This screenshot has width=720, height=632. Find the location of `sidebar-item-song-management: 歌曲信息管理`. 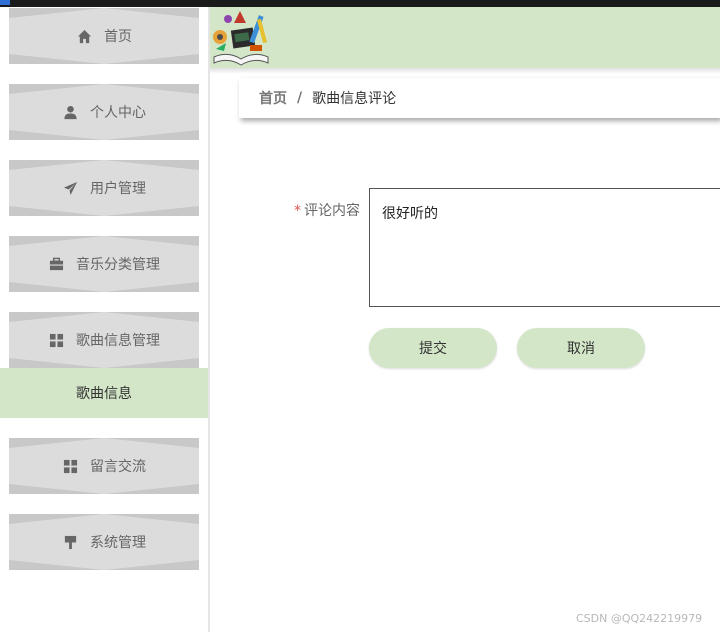

sidebar-item-song-management: 歌曲信息管理 is located at coordinates (104, 340).